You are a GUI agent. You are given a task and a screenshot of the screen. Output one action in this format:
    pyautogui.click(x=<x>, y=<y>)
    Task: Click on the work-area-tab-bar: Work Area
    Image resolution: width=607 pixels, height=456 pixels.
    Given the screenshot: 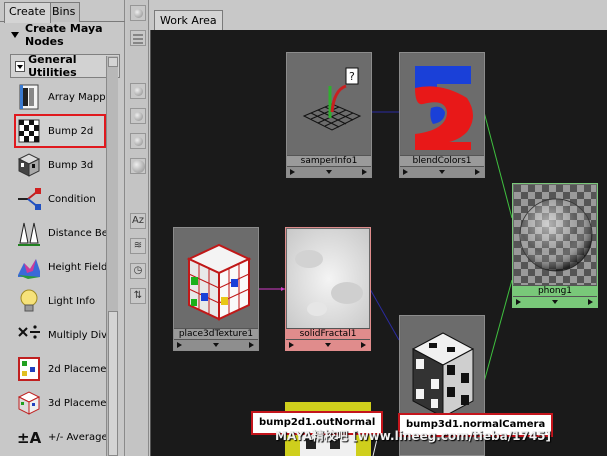 What is the action you would take?
    pyautogui.click(x=378, y=15)
    